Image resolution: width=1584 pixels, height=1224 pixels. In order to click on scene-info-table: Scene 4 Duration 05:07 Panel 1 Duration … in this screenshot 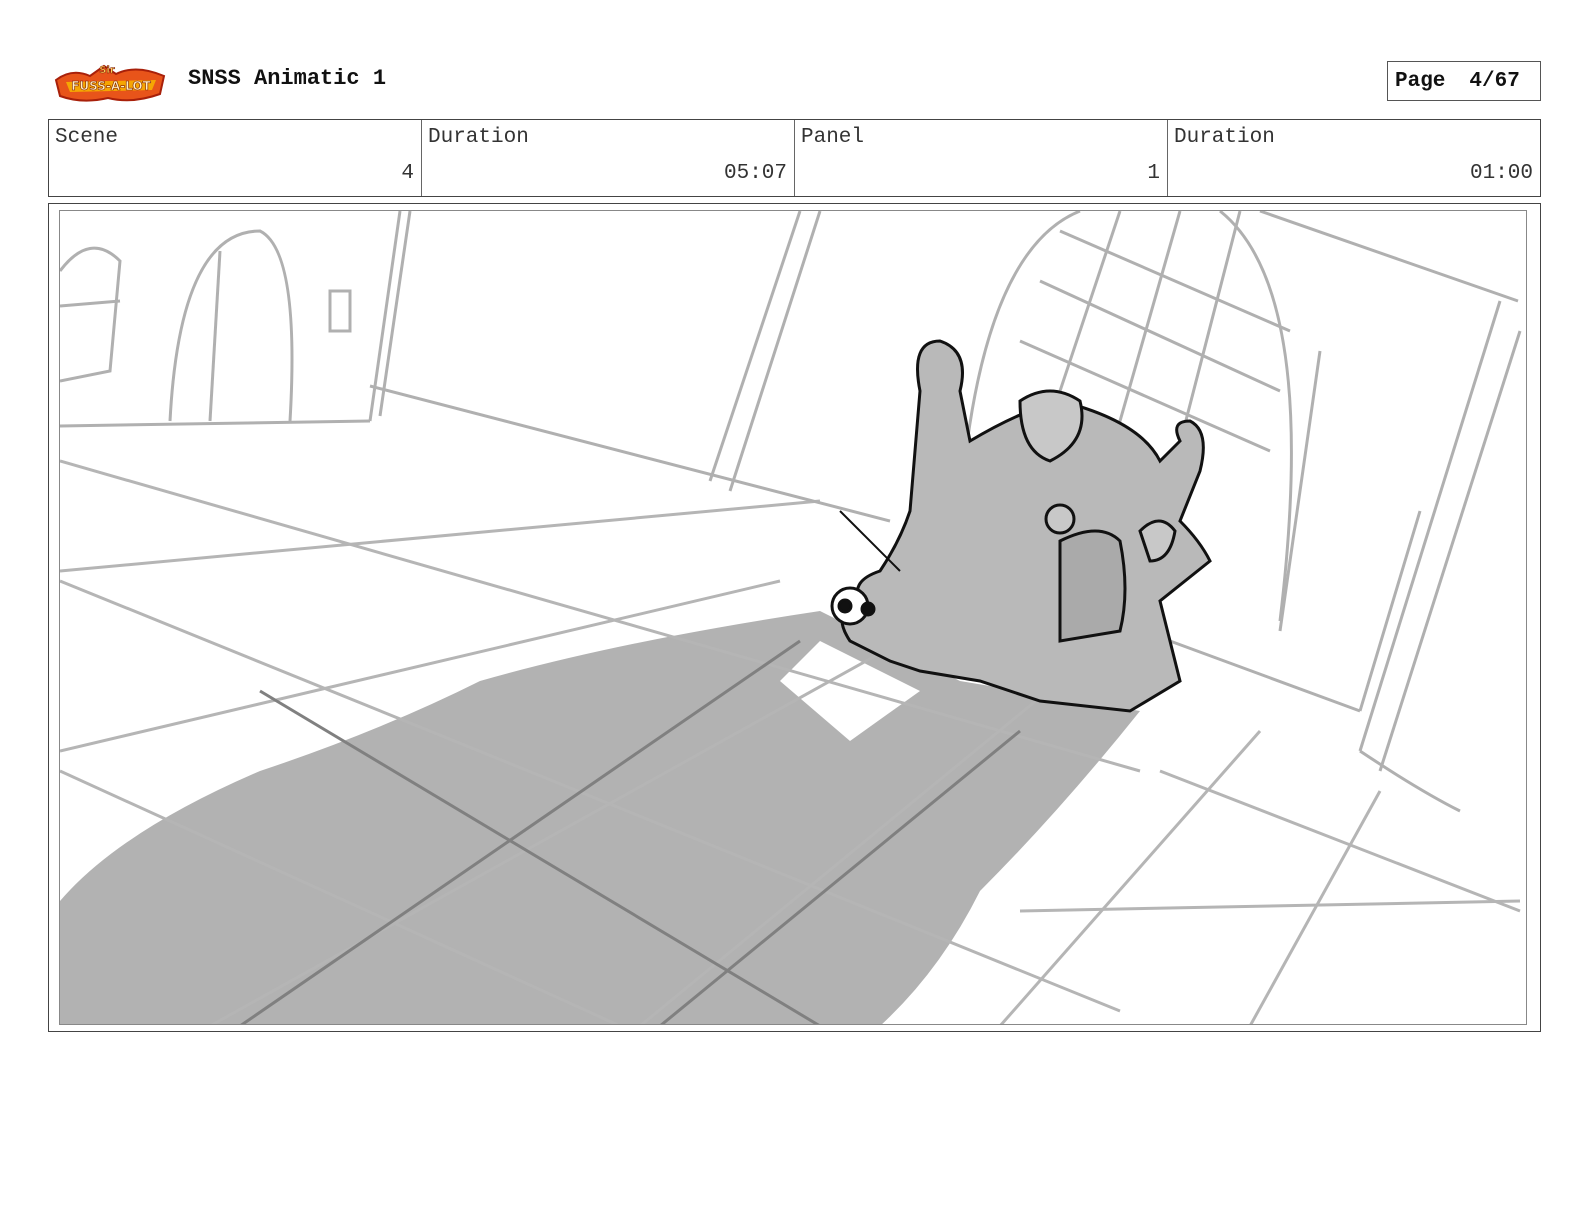, I will do `click(794, 158)`.